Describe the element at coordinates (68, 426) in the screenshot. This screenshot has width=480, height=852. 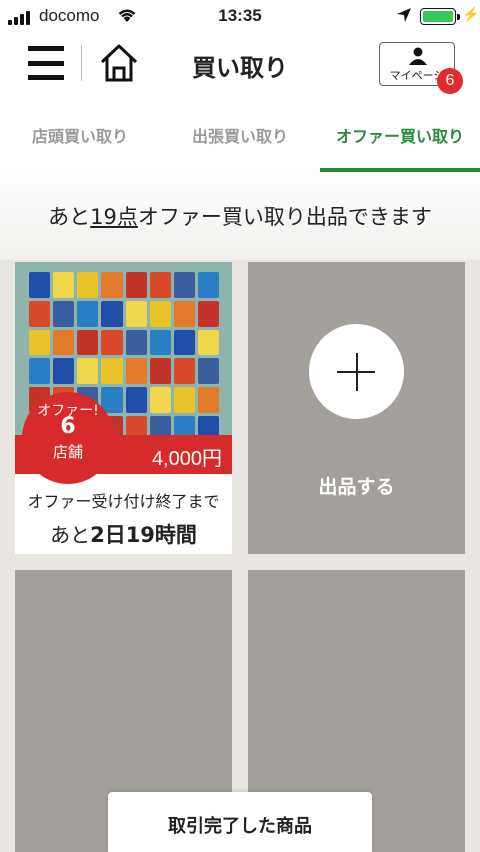
I see `offer-count: 6` at that location.